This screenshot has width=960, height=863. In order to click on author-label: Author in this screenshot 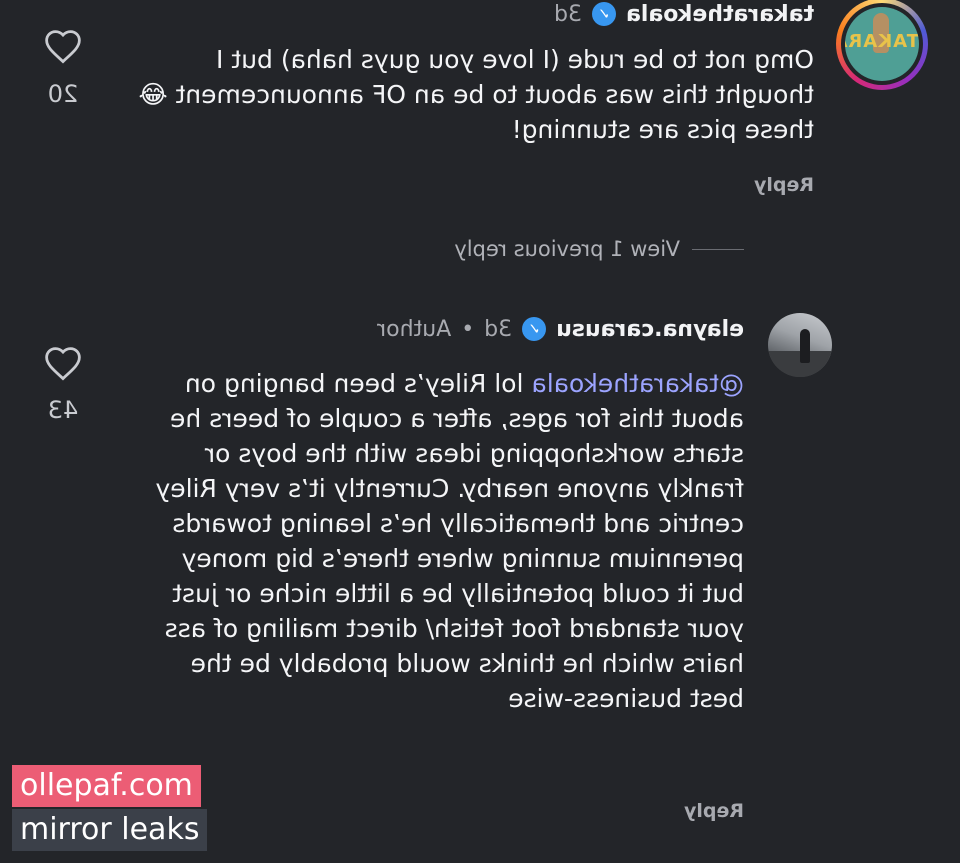, I will do `click(414, 329)`.